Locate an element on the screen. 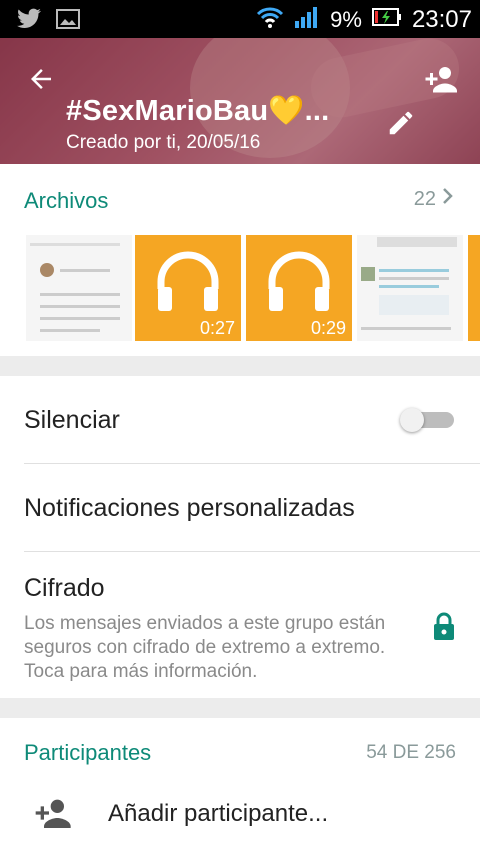  clock: 23:07 is located at coordinates (441, 19).